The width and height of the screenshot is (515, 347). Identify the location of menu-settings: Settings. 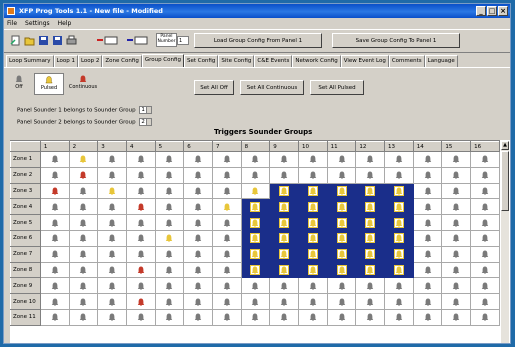
(37, 23).